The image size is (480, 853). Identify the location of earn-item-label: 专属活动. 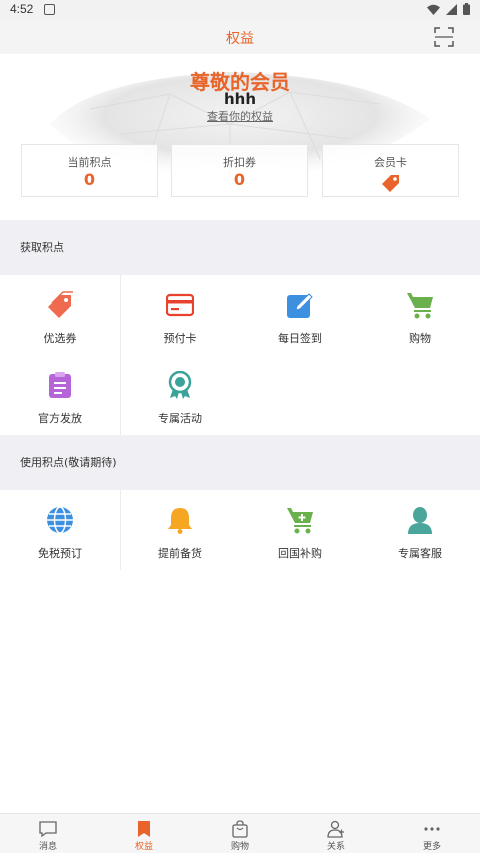
(180, 418).